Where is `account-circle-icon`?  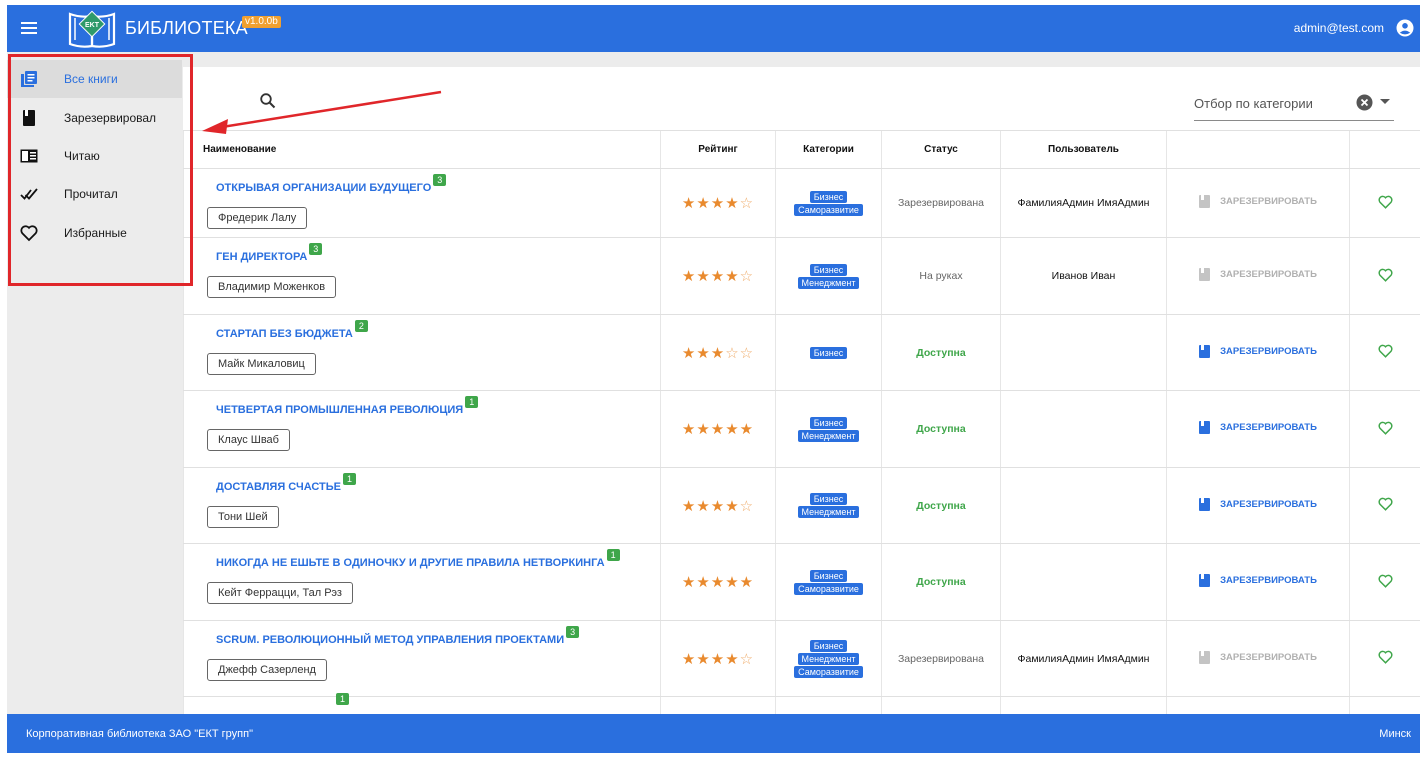 account-circle-icon is located at coordinates (1405, 28).